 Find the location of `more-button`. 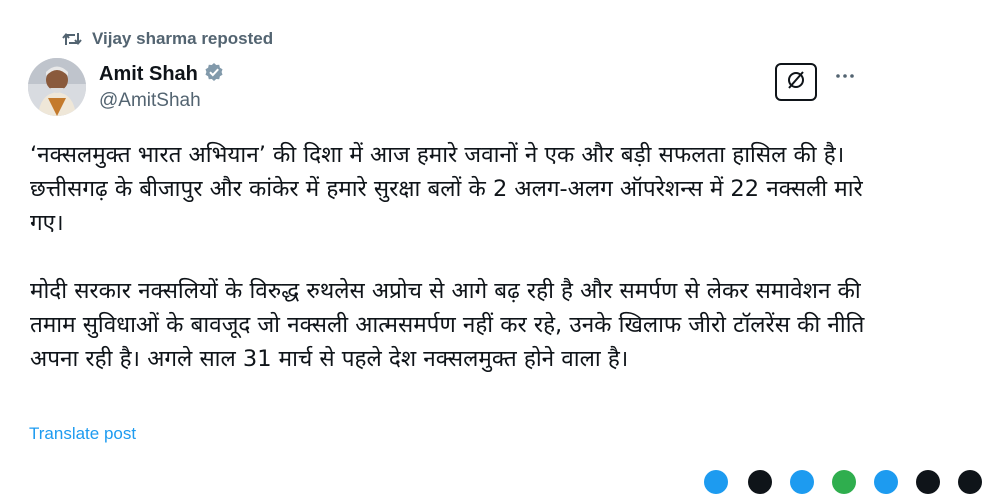

more-button is located at coordinates (845, 75).